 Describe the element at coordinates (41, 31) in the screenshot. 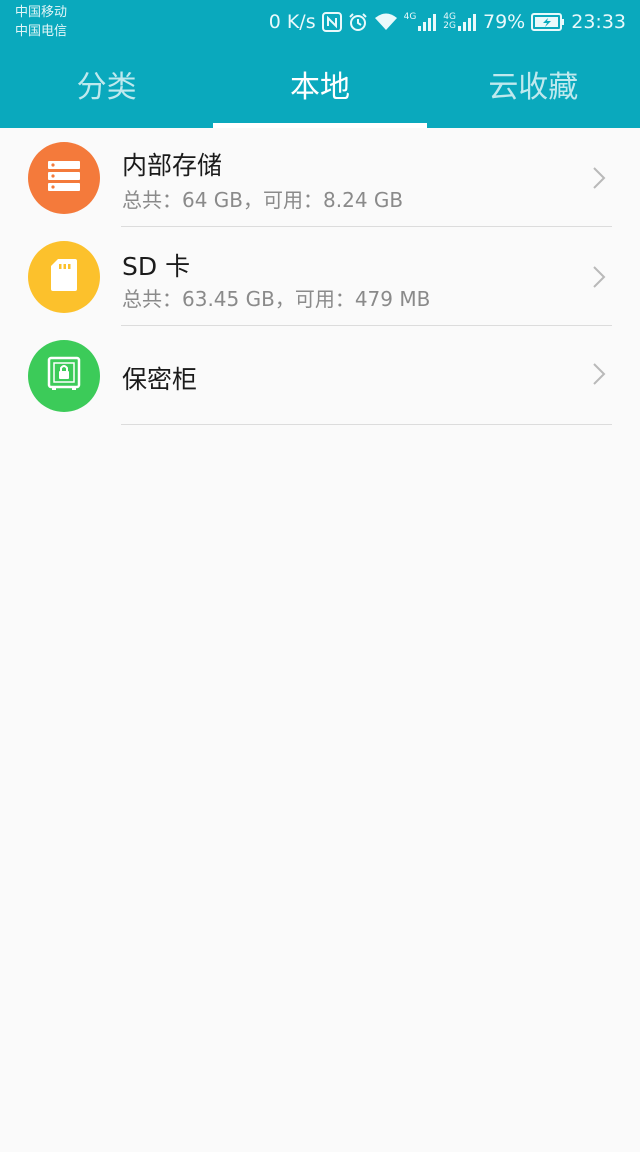

I see `carrier-2-label: 中国电信` at that location.